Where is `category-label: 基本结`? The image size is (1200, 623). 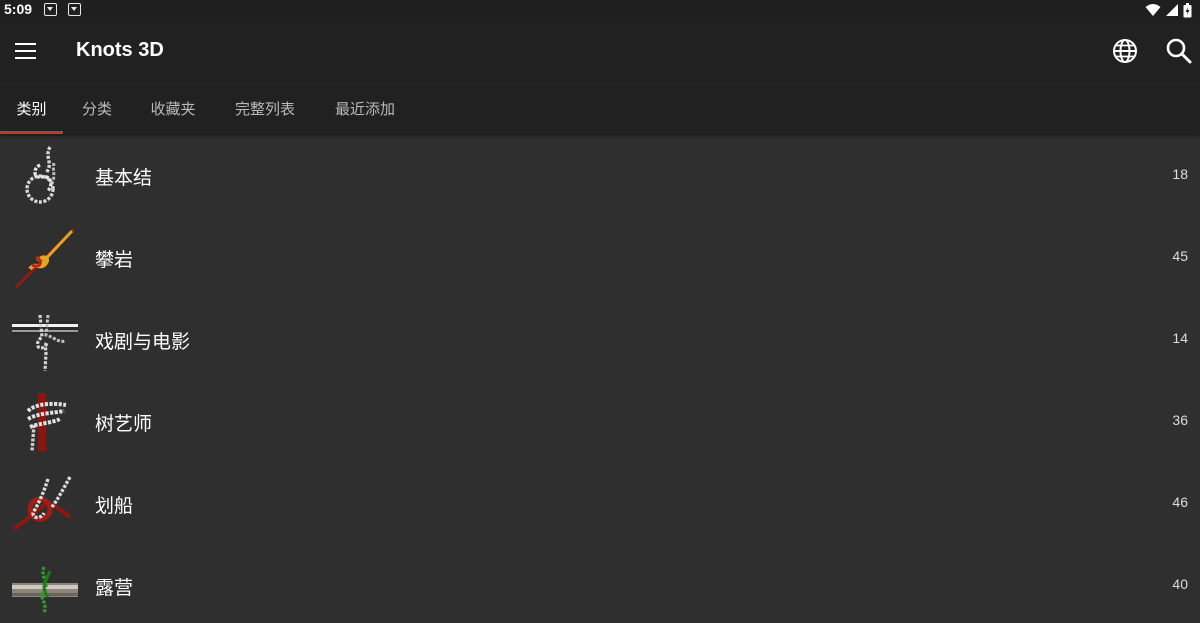
category-label: 基本结 is located at coordinates (124, 178).